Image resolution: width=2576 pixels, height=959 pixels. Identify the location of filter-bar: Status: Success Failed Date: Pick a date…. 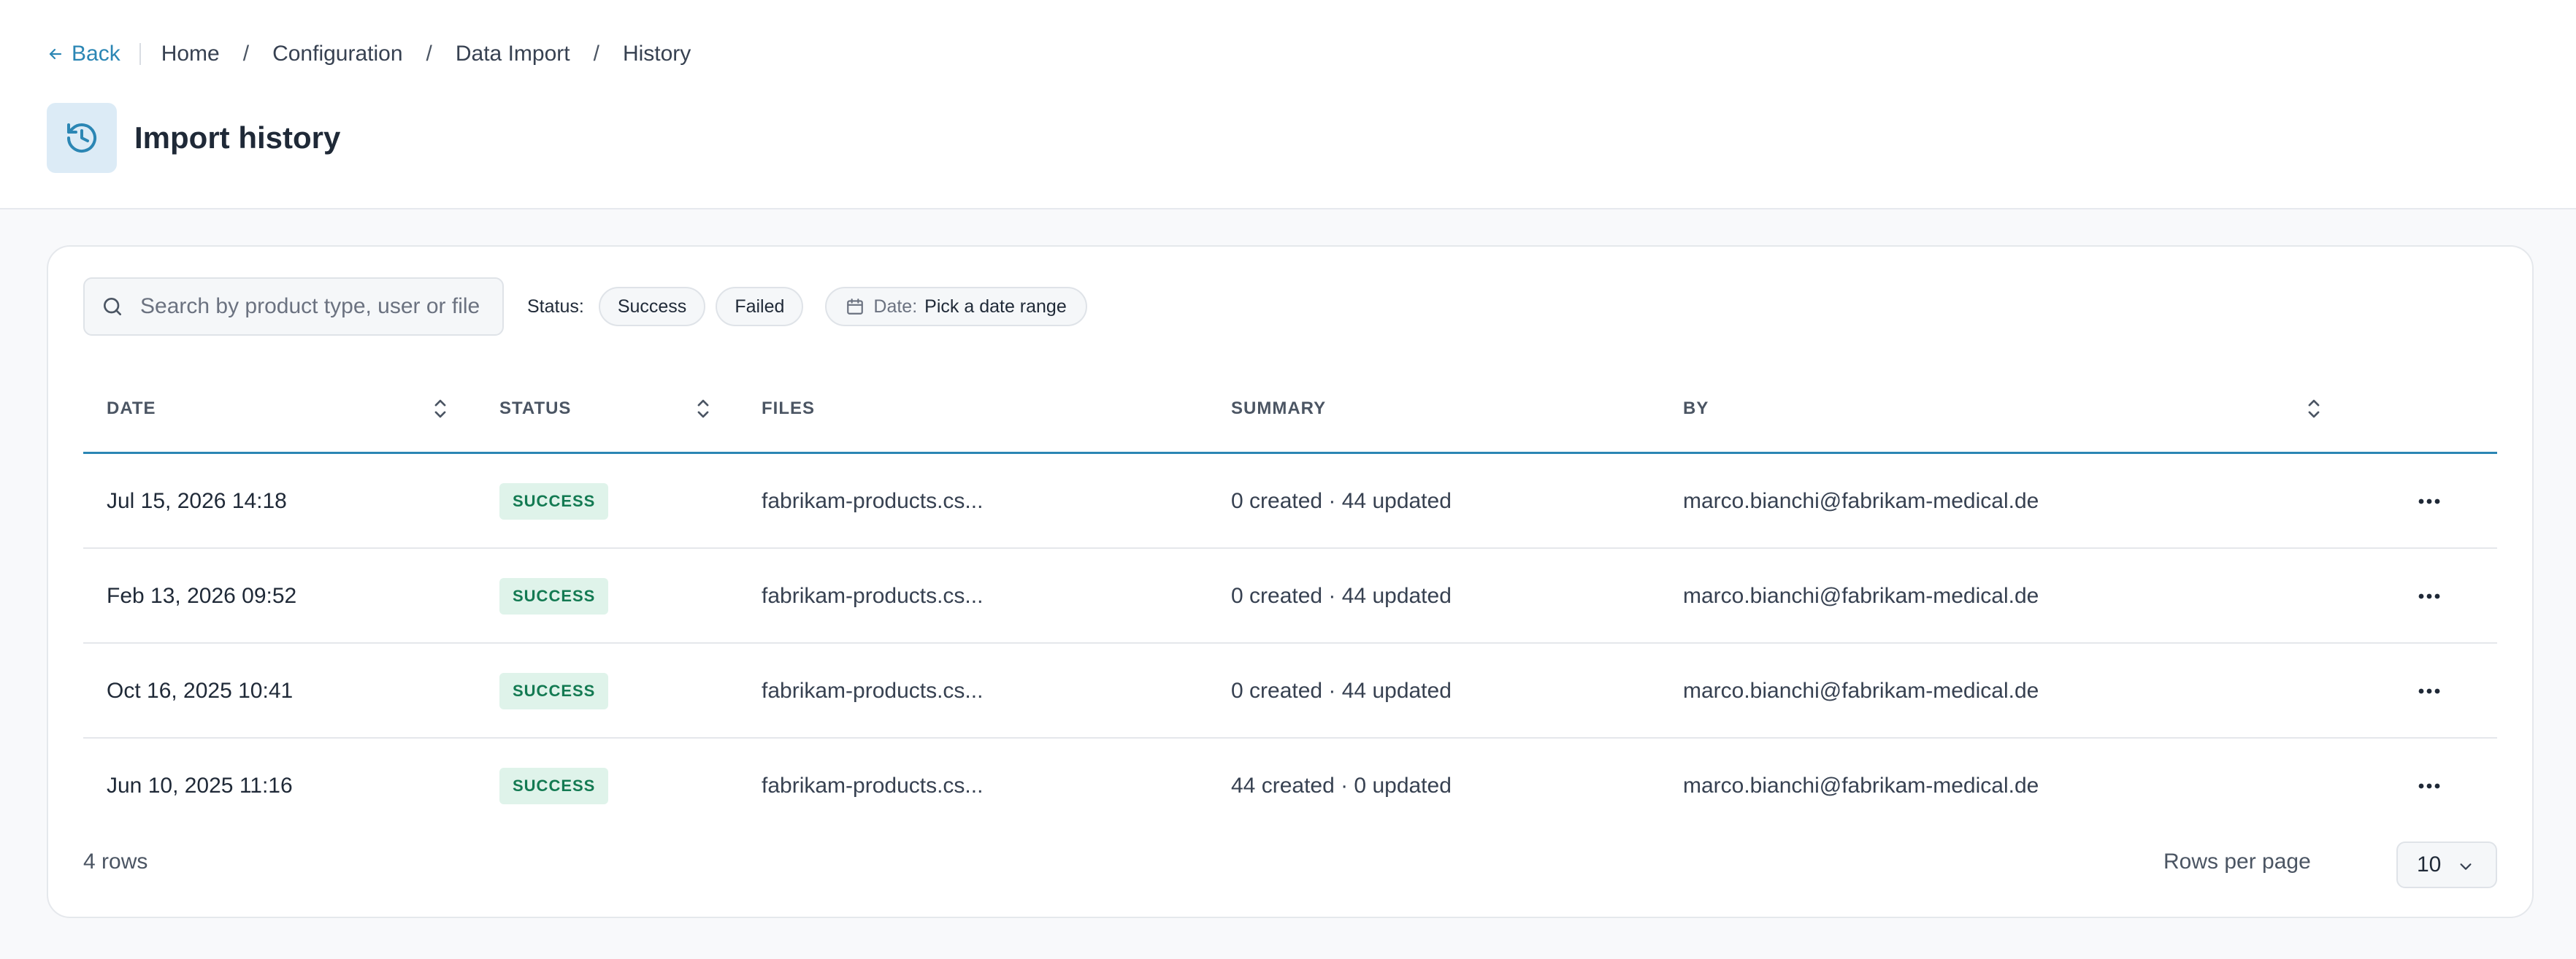
(585, 306).